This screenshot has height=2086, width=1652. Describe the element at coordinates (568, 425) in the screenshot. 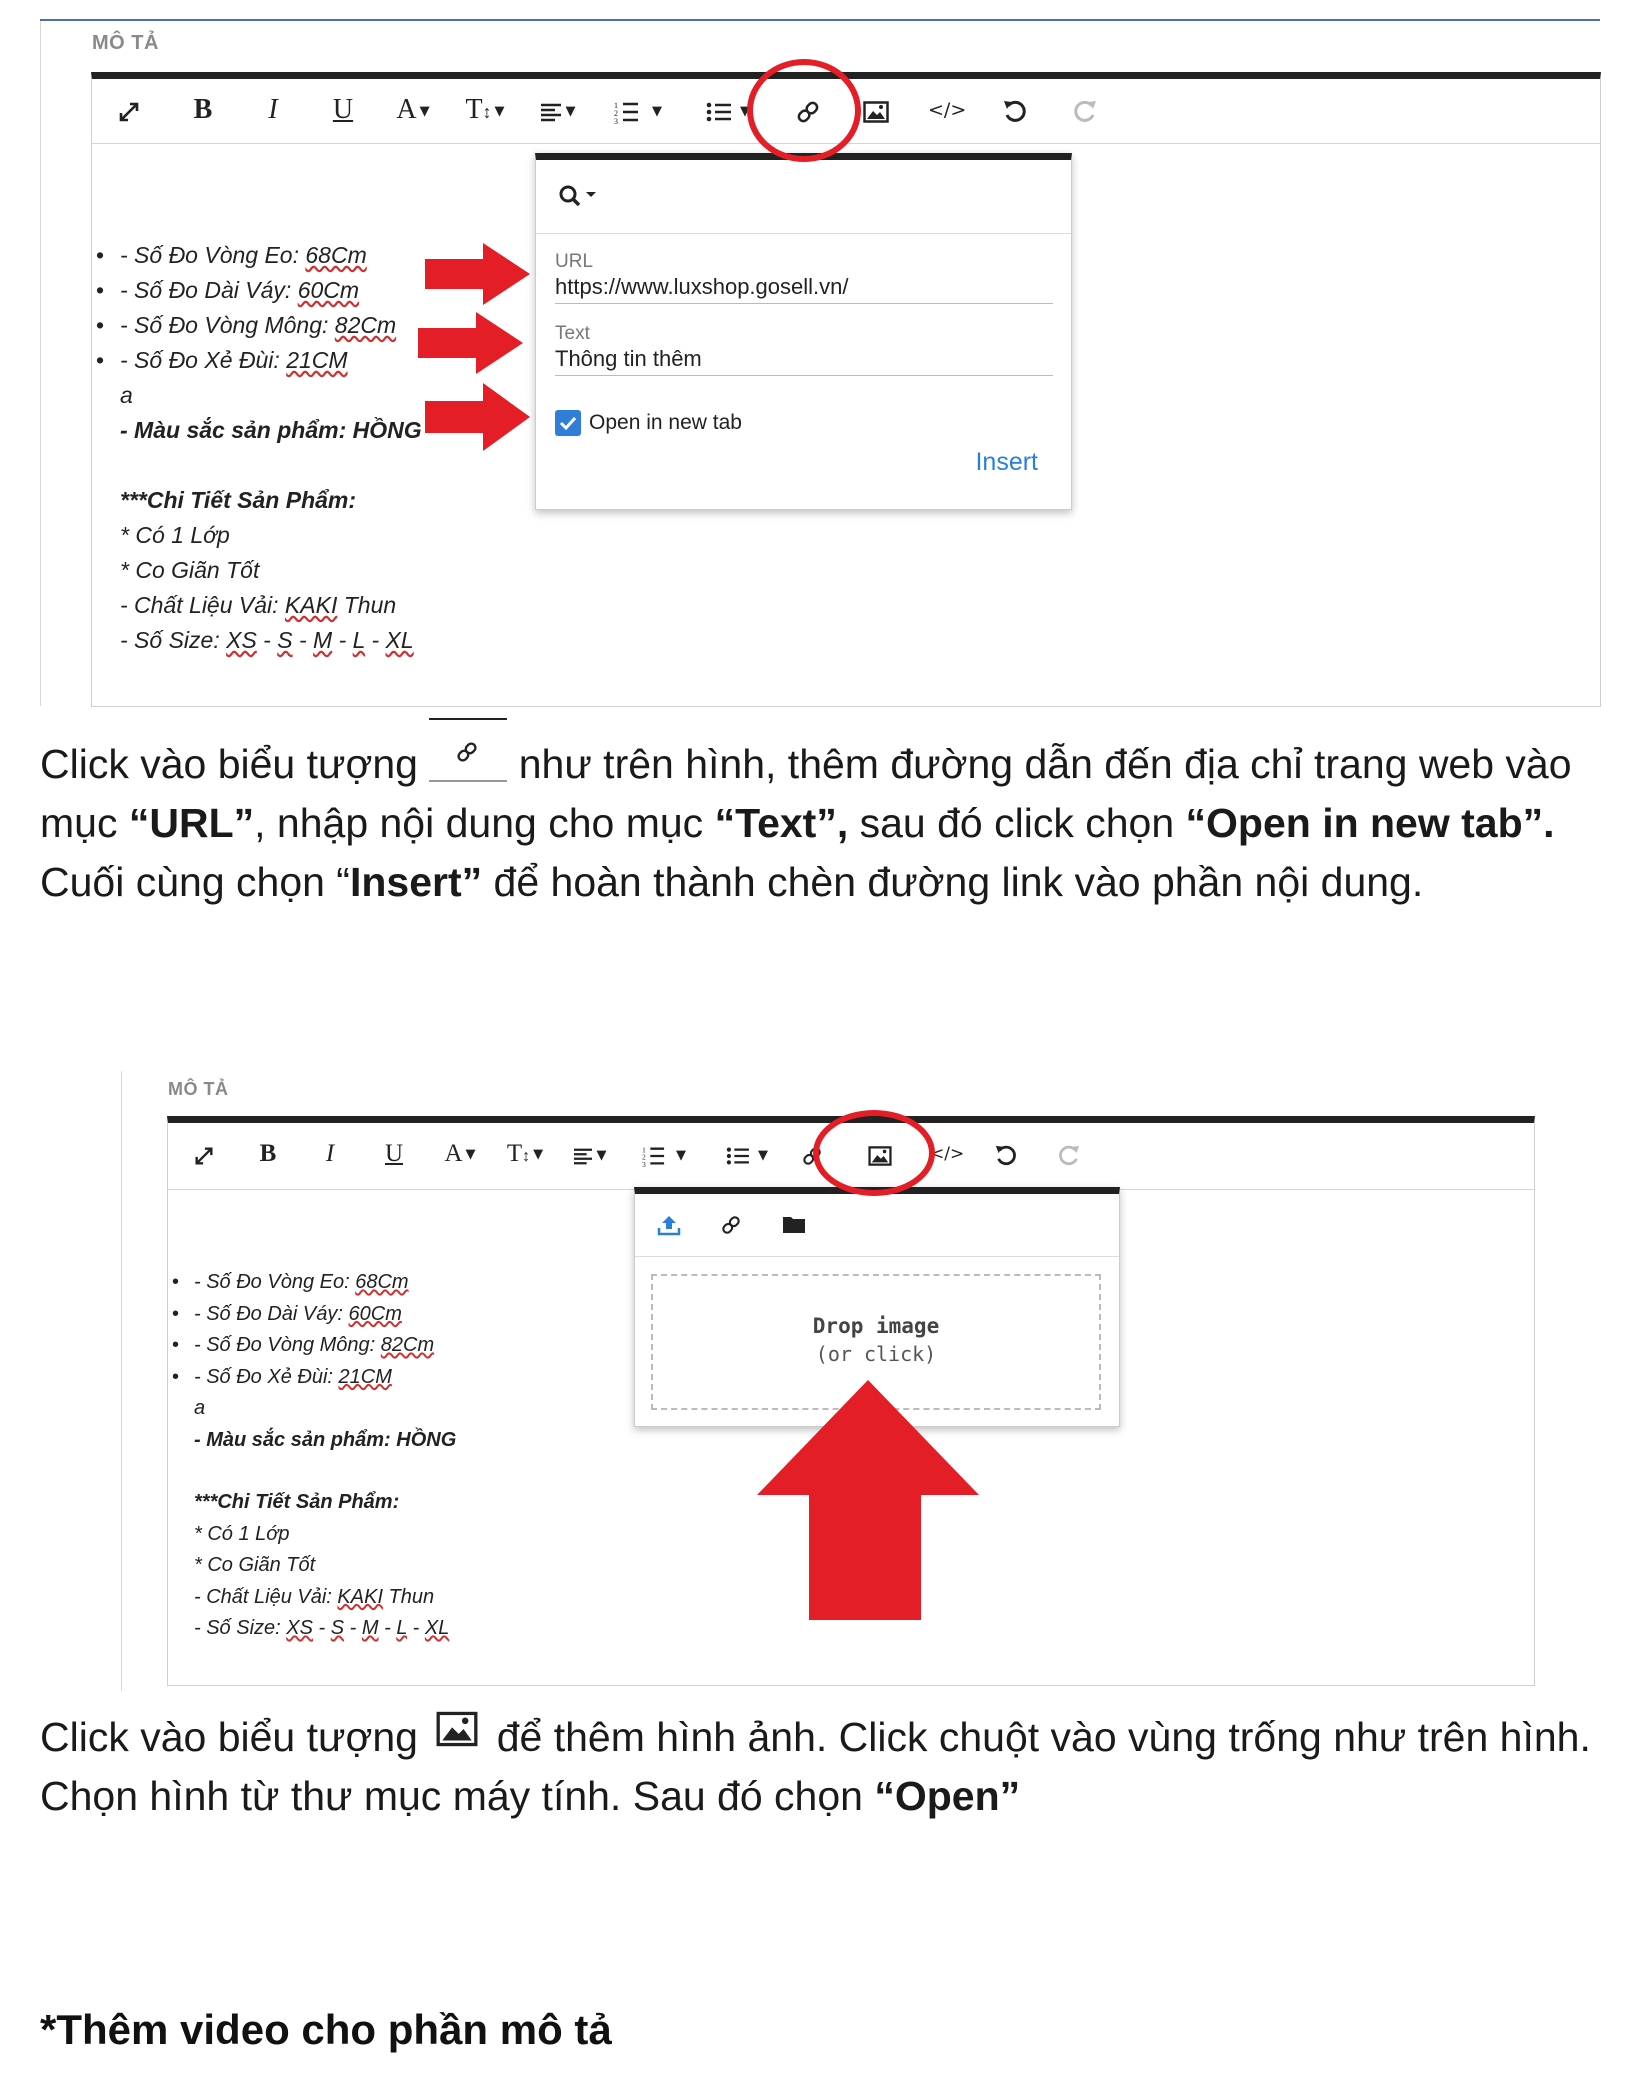

I see `checkbox-icon` at that location.